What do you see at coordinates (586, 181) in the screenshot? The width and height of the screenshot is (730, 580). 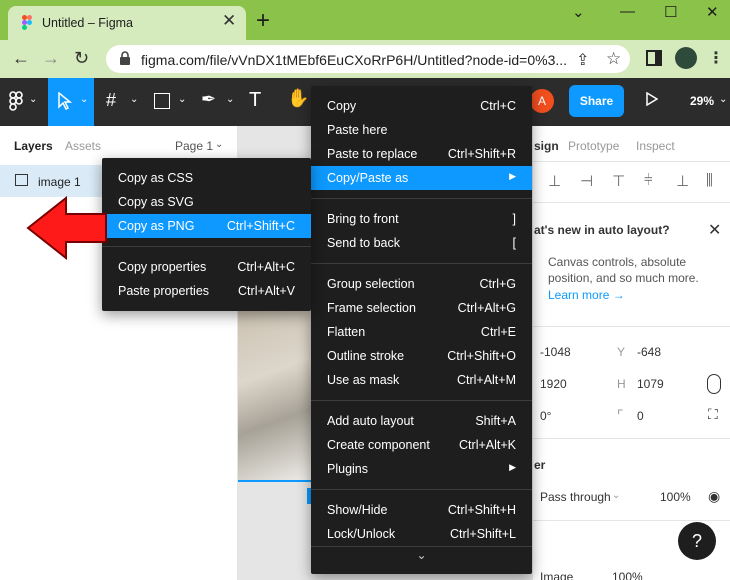 I see `align-right-icon: ⊣` at bounding box center [586, 181].